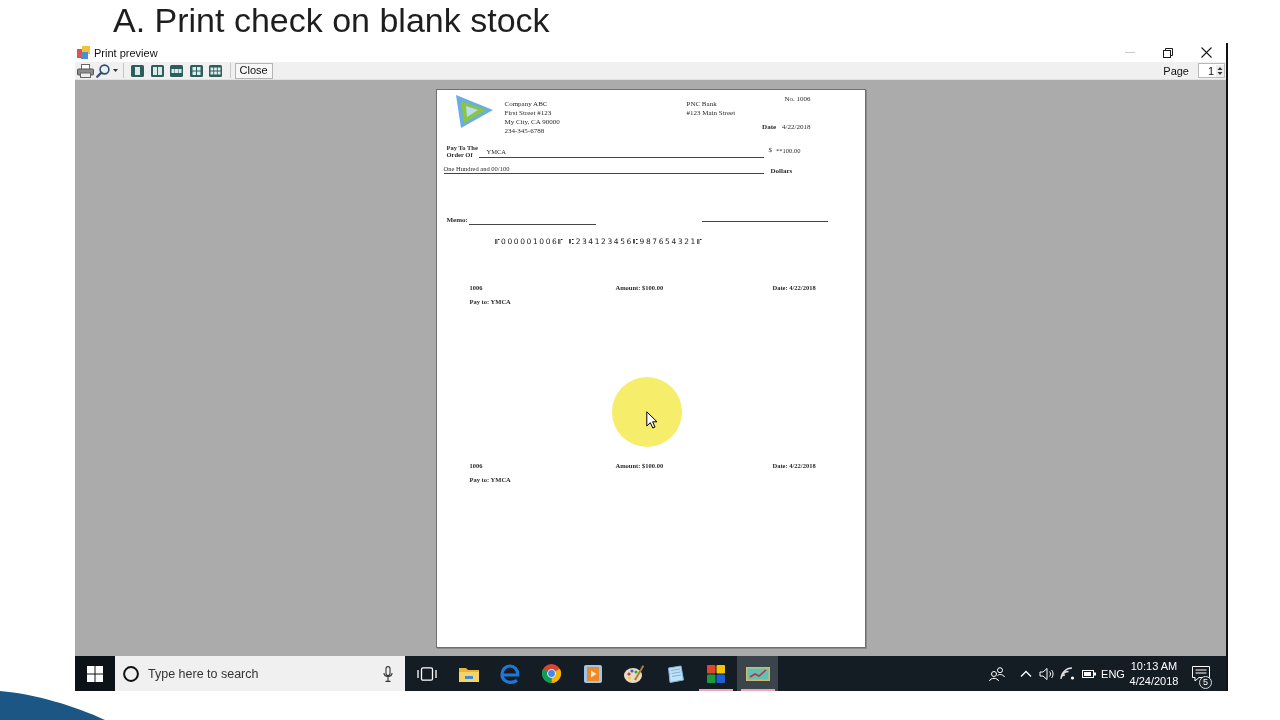  Describe the element at coordinates (263, 673) in the screenshot. I see `search-input: Type here to search` at that location.